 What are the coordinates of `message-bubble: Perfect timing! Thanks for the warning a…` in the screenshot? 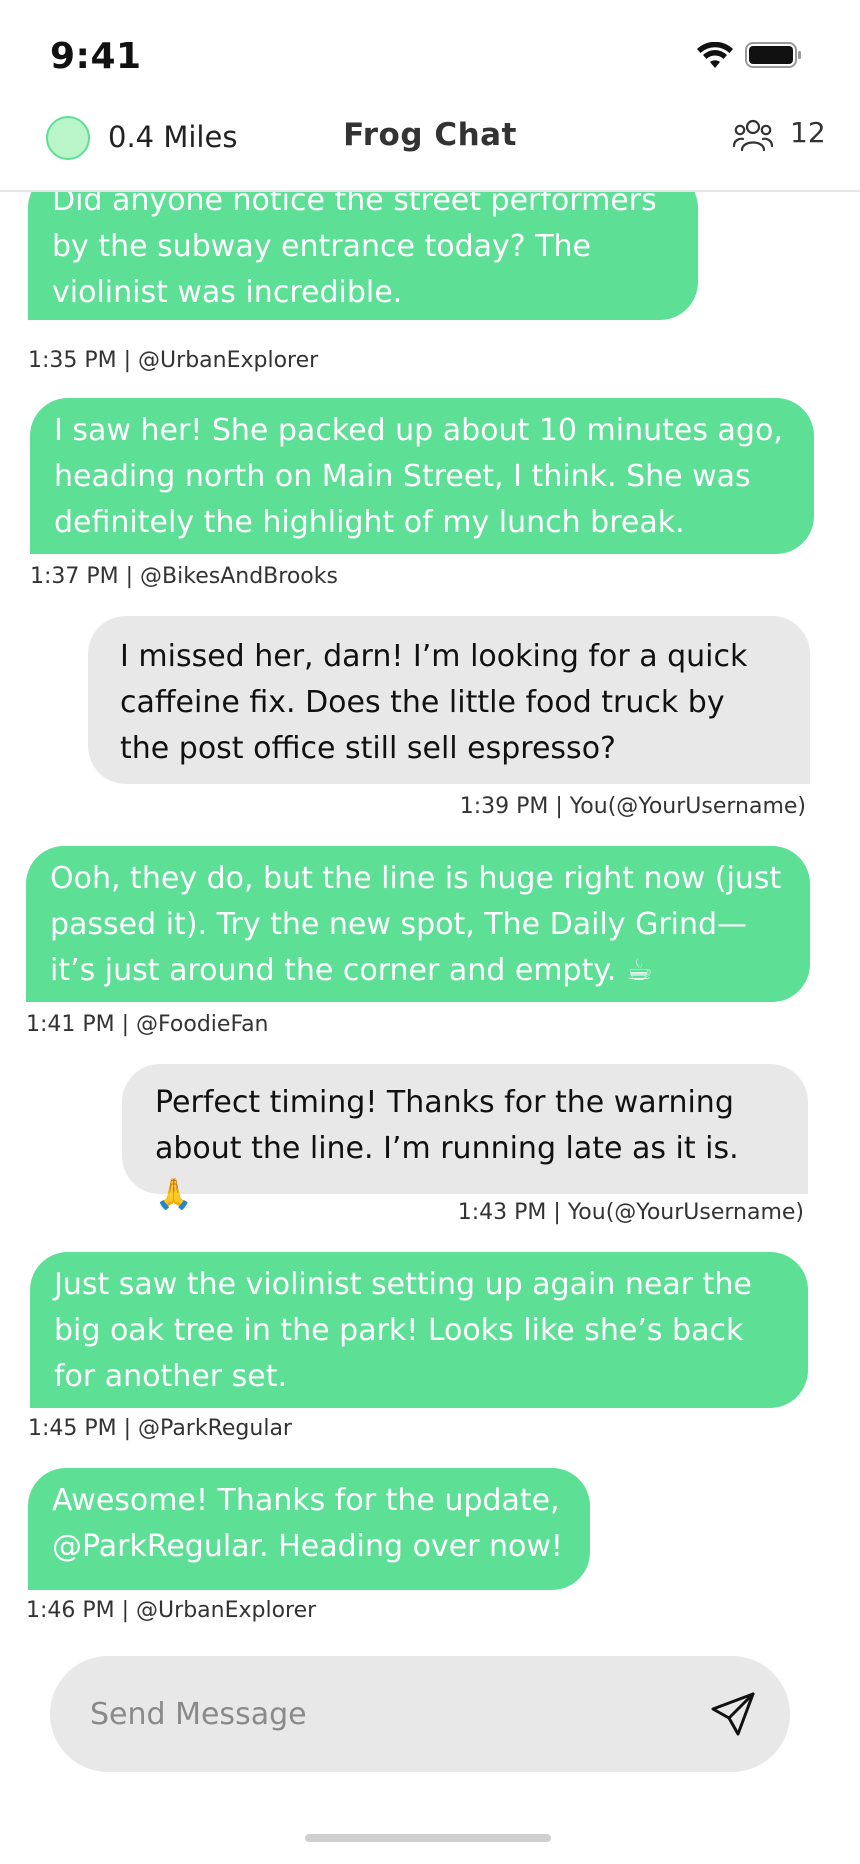 It's located at (465, 1138).